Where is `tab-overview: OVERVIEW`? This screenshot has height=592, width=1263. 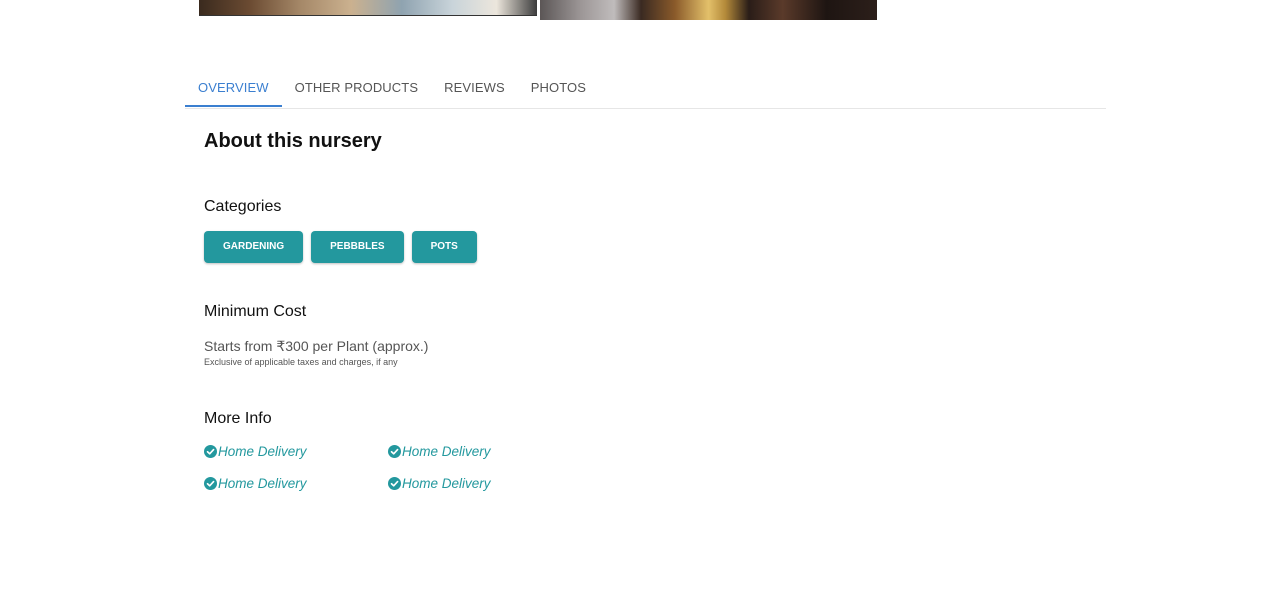 tab-overview: OVERVIEW is located at coordinates (233, 88).